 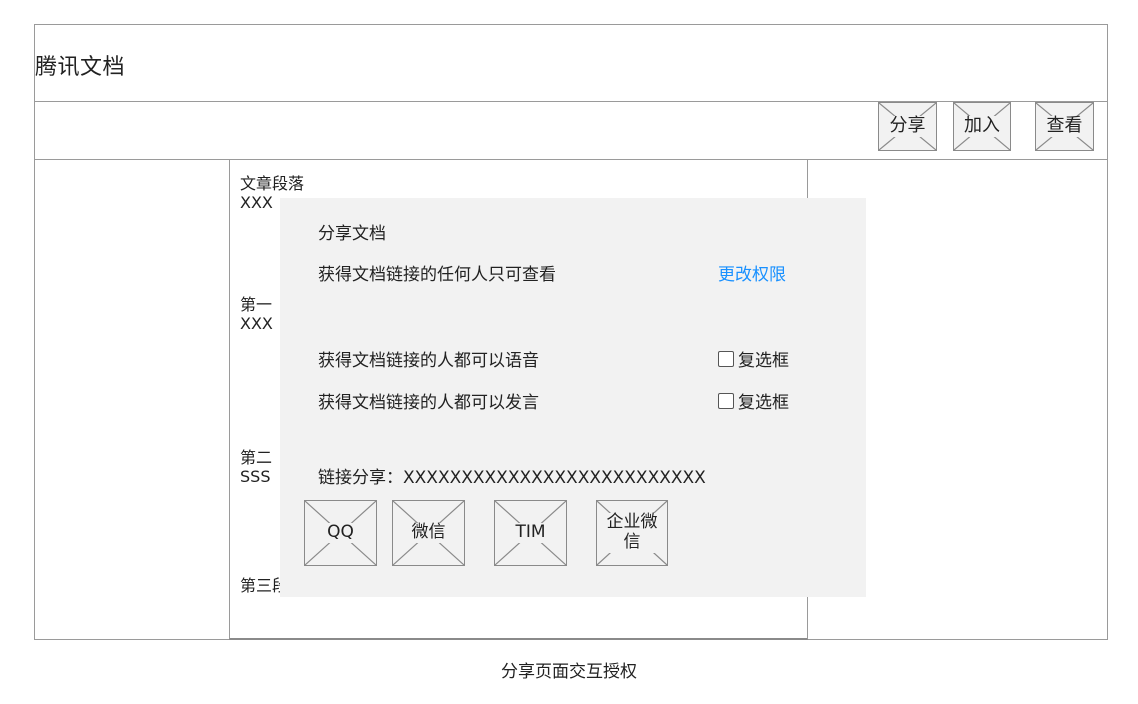 I want to click on share-wechat-button: 微信, so click(x=428, y=533).